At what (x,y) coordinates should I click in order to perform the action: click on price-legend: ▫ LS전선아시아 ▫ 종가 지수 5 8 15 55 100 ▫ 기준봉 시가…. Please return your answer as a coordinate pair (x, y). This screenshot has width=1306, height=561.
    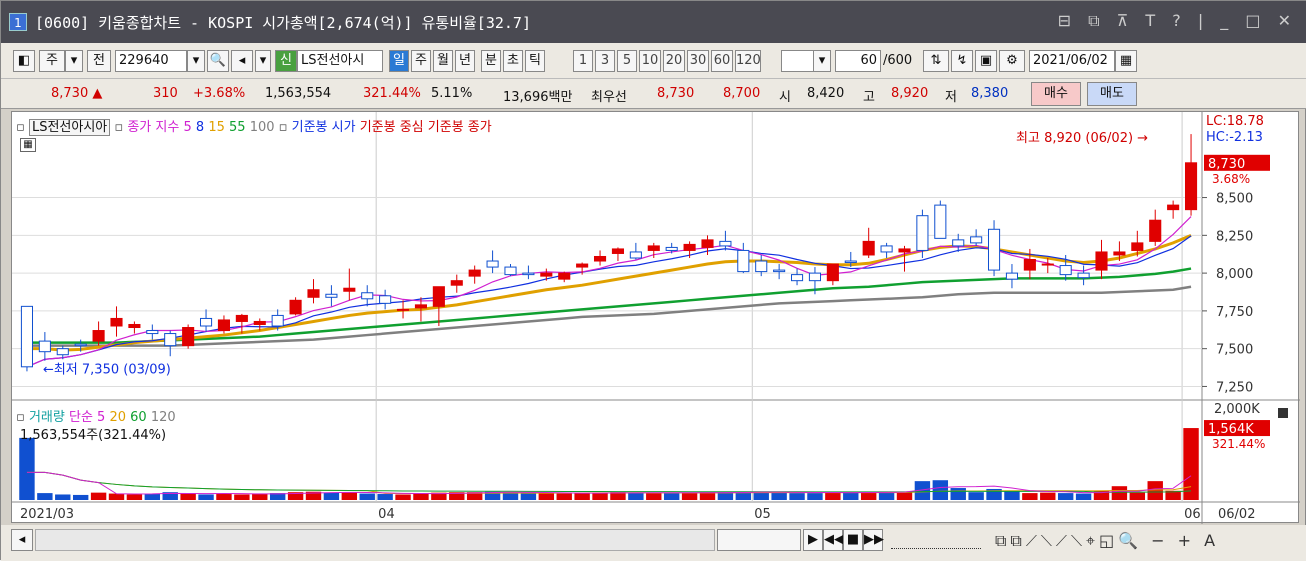
    Looking at the image, I should click on (254, 127).